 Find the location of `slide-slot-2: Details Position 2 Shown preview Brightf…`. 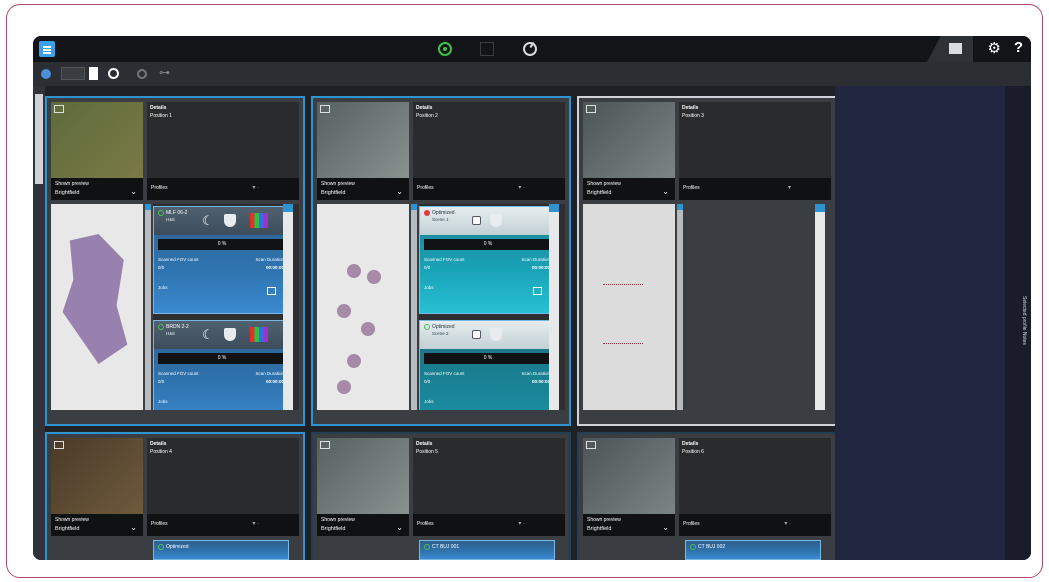

slide-slot-2: Details Position 2 Shown preview Brightf… is located at coordinates (441, 261).